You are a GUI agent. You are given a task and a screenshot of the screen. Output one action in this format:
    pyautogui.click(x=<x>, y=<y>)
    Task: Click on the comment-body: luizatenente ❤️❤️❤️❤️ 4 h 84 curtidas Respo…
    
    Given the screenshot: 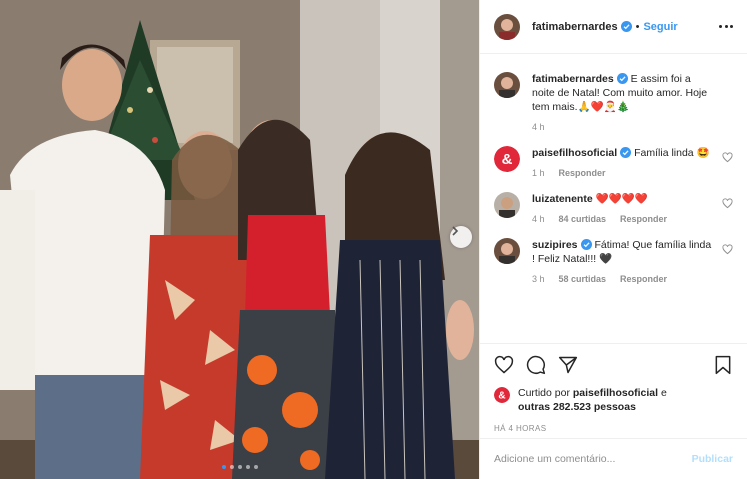 What is the action you would take?
    pyautogui.click(x=632, y=208)
    